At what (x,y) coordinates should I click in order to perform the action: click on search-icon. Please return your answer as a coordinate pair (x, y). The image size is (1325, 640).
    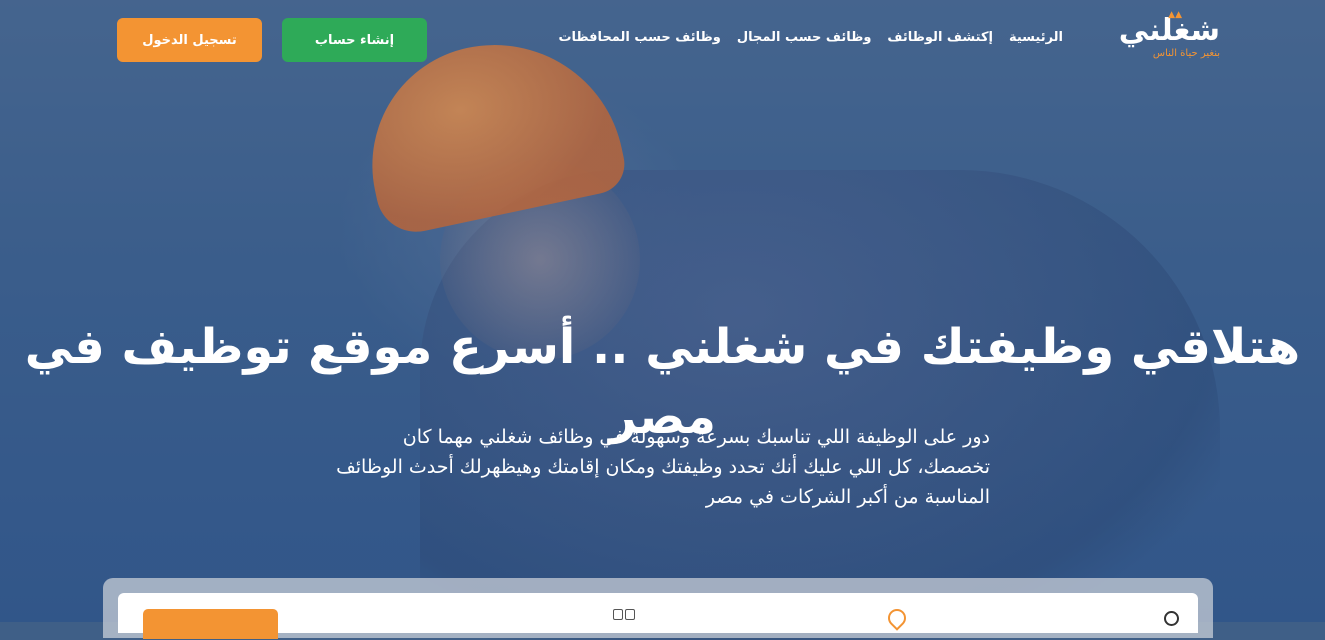
    Looking at the image, I should click on (1171, 618).